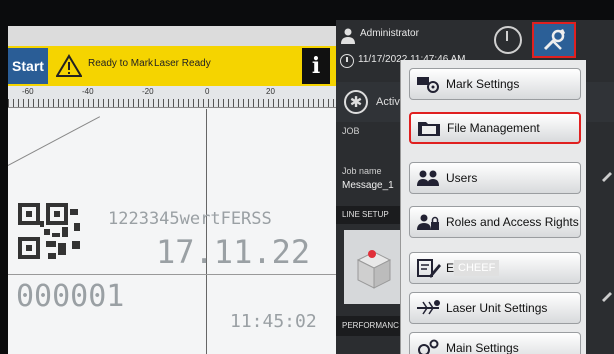 This screenshot has width=614, height=354. Describe the element at coordinates (508, 40) in the screenshot. I see `power-button` at that location.